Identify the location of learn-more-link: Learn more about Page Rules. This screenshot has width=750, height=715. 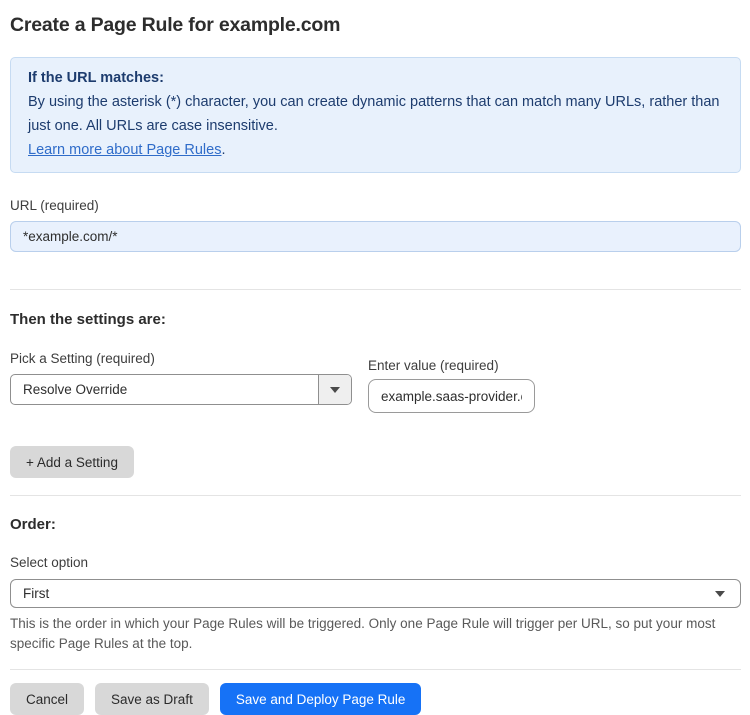
(124, 150).